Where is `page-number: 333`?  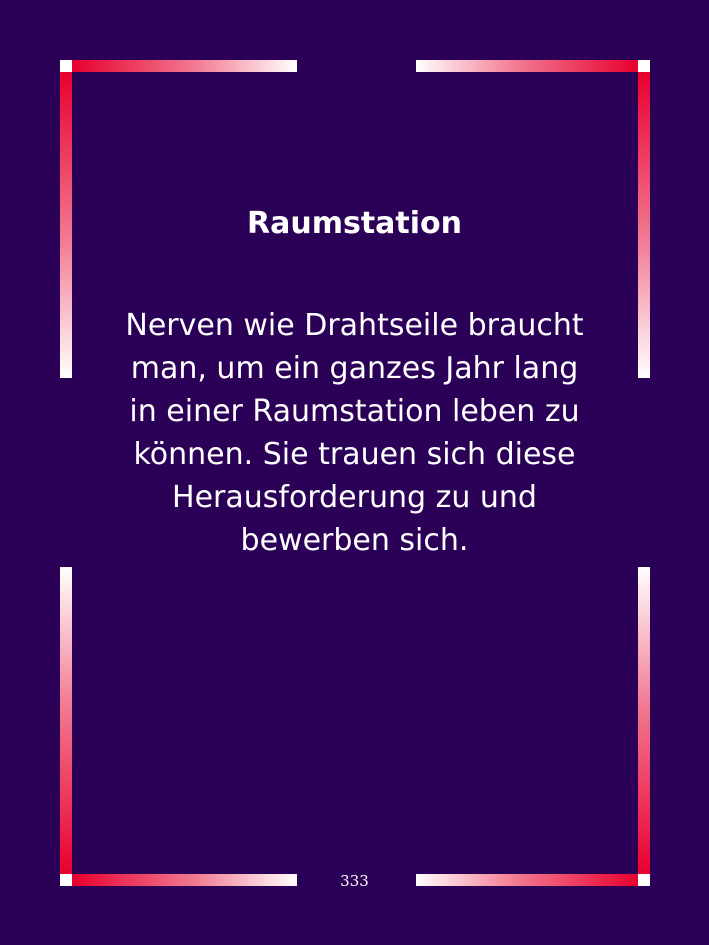
page-number: 333 is located at coordinates (354, 881).